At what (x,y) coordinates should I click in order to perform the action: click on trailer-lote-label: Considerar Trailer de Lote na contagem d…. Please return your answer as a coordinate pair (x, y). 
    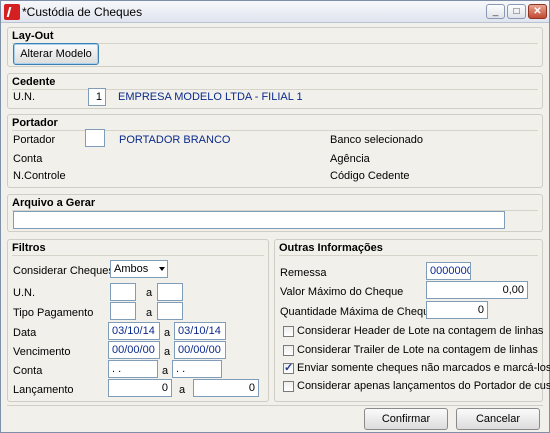
    Looking at the image, I should click on (417, 350).